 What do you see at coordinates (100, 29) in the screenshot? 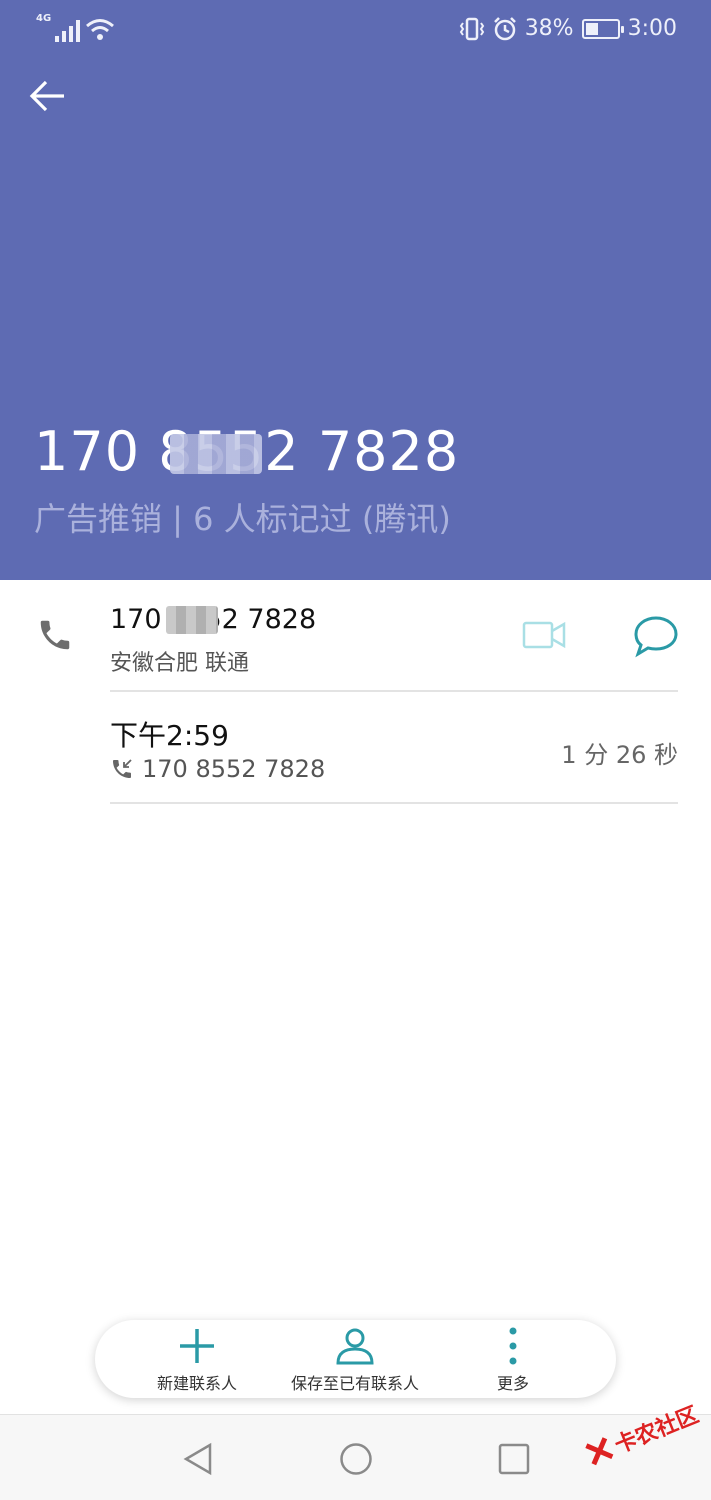
I see `wifi-icon` at bounding box center [100, 29].